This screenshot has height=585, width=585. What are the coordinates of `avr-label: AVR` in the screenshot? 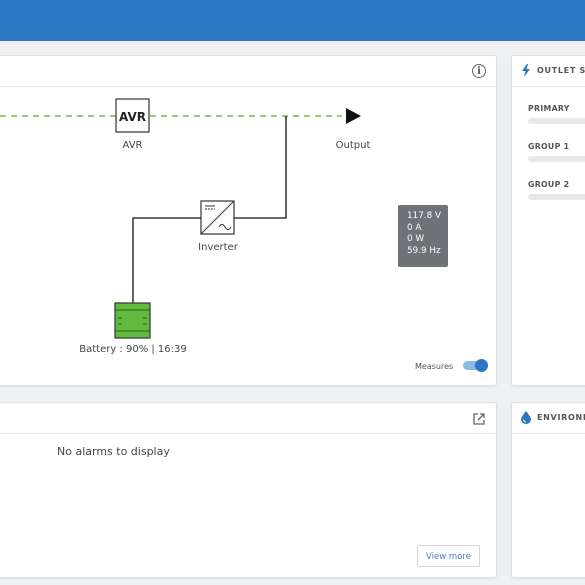 It's located at (133, 145).